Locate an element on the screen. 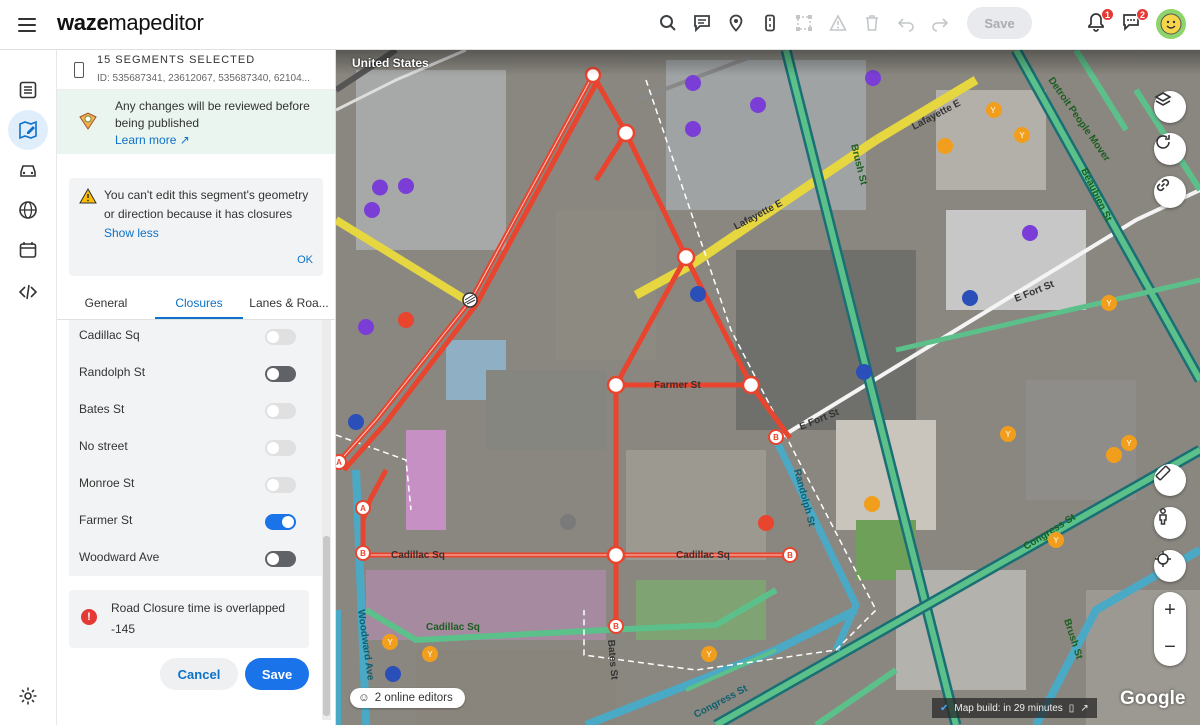 The width and height of the screenshot is (1200, 725). messages-icon: 2 is located at coordinates (1135, 21).